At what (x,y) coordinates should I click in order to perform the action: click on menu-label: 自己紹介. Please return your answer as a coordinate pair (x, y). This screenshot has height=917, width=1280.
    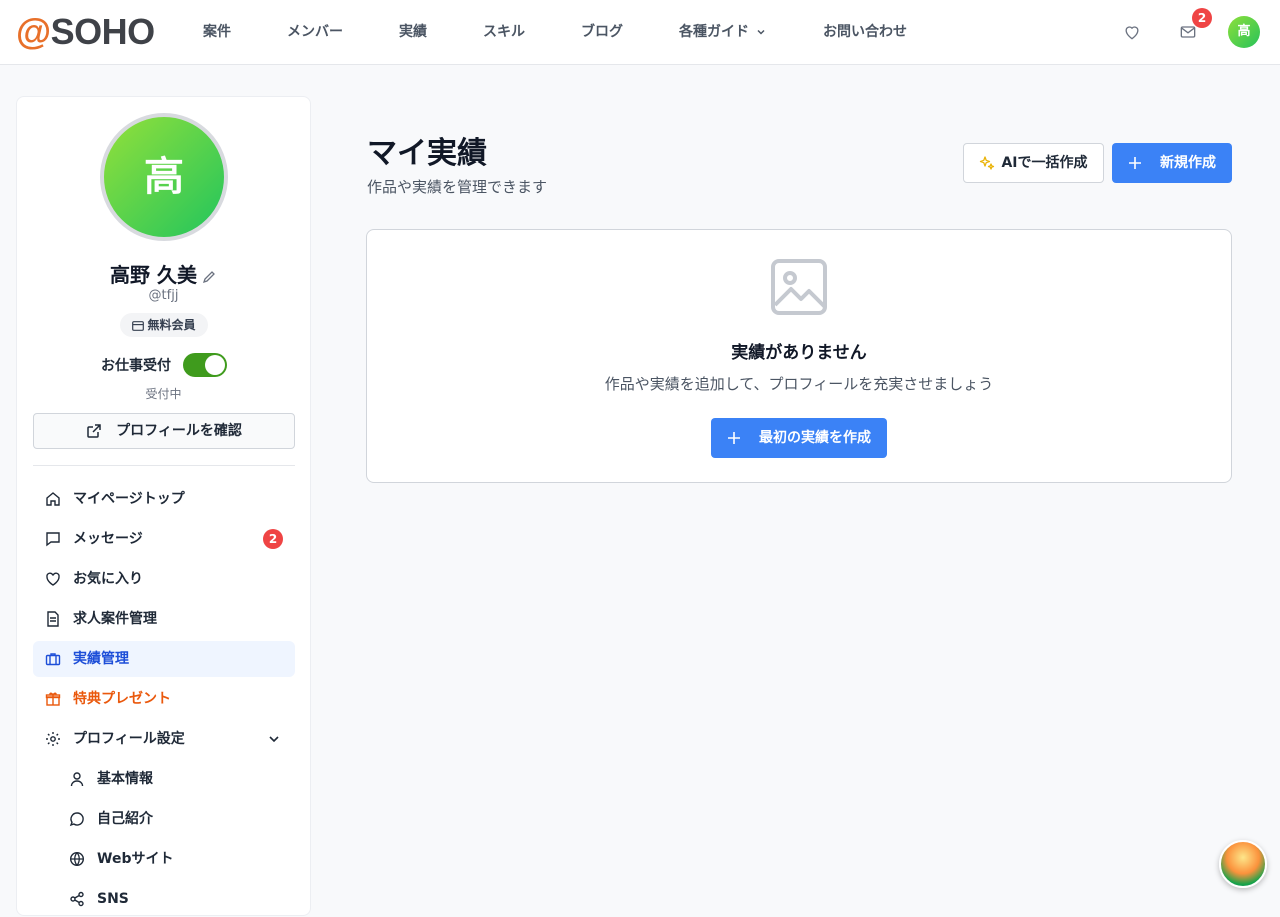
    Looking at the image, I should click on (125, 819).